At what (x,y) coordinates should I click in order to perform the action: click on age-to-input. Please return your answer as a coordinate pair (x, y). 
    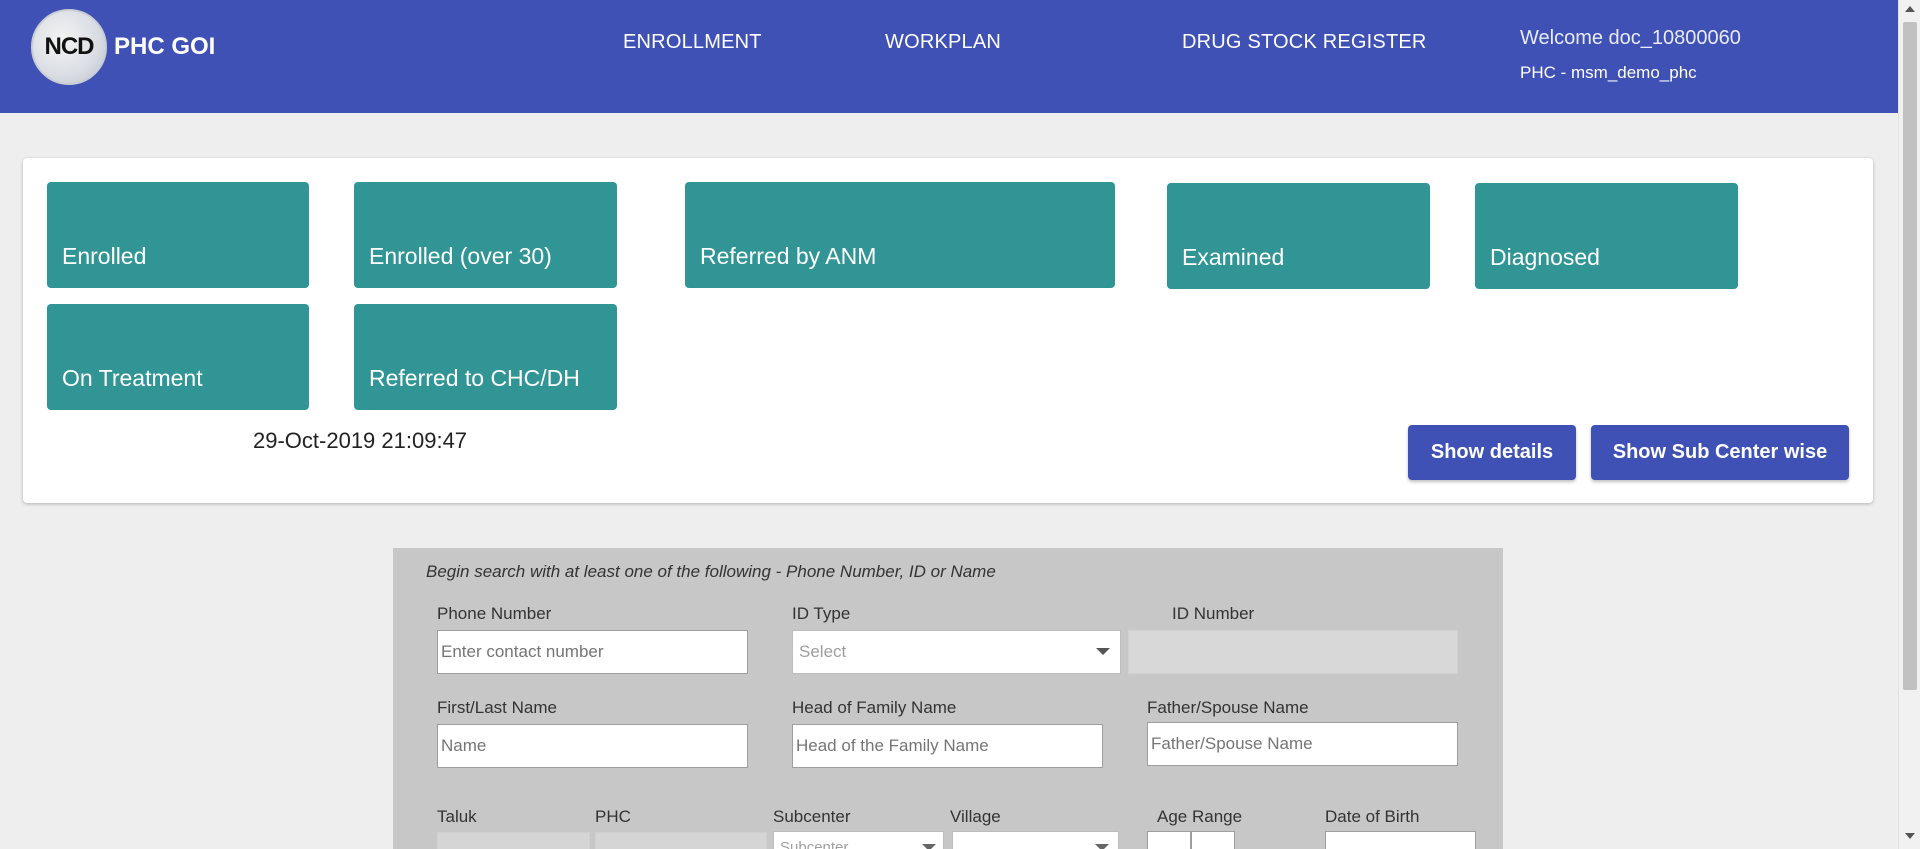
    Looking at the image, I should click on (1213, 840).